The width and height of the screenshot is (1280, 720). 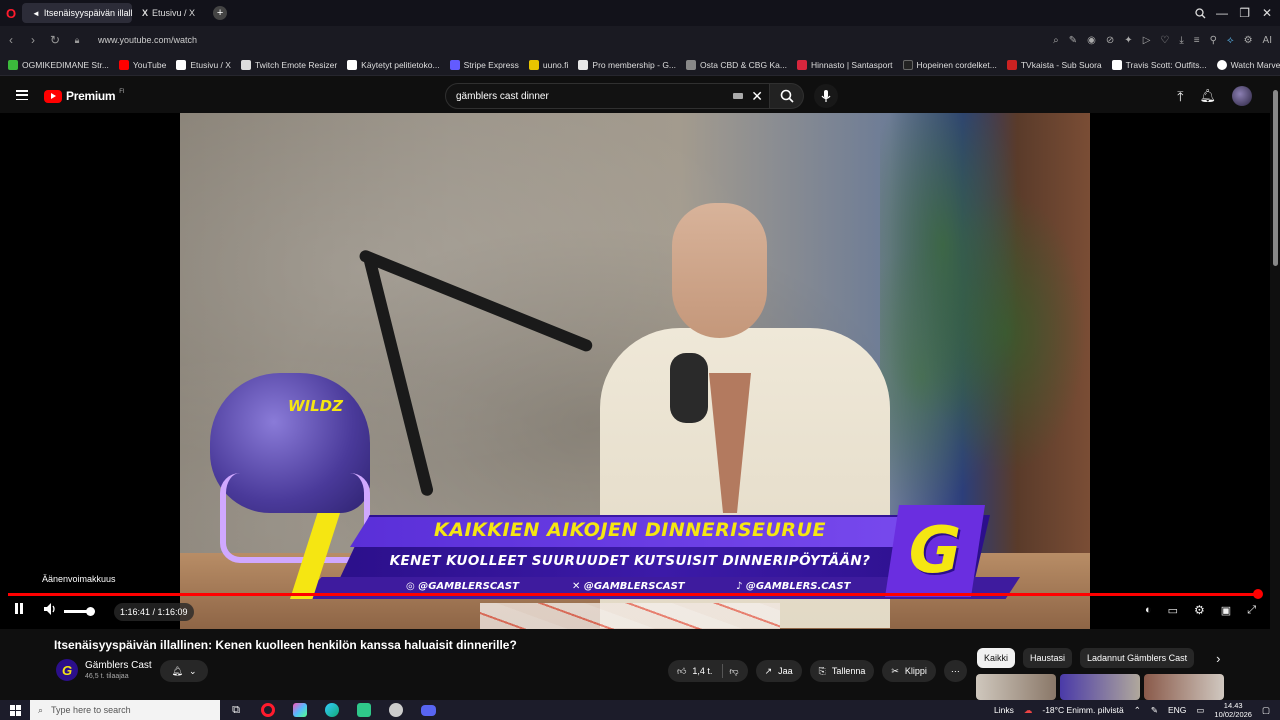 What do you see at coordinates (22, 95) in the screenshot?
I see `hamburger-menu-icon` at bounding box center [22, 95].